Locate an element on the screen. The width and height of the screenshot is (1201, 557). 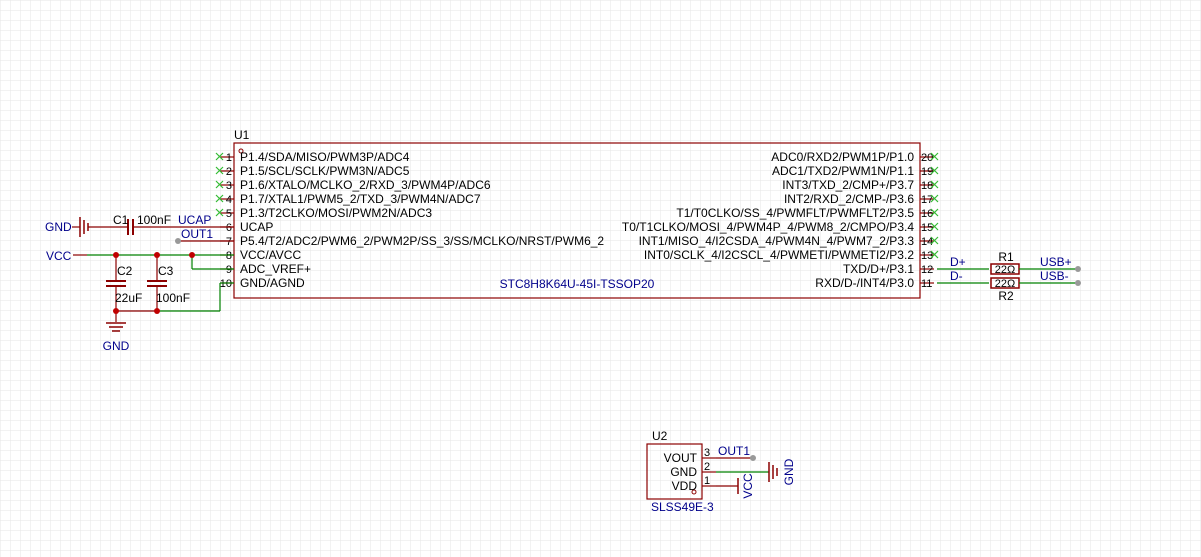
u1-pin-name: ADC1/TXD2/PWM1N/P1.1 is located at coordinates (843, 171).